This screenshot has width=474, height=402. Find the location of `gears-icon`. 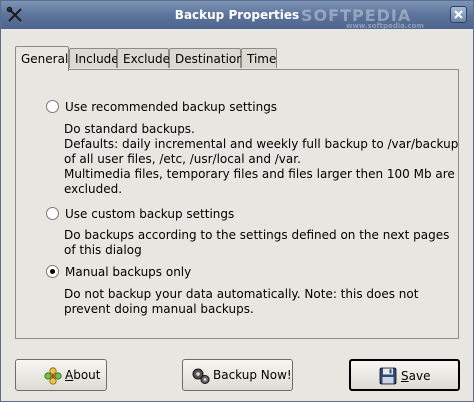

gears-icon is located at coordinates (201, 375).